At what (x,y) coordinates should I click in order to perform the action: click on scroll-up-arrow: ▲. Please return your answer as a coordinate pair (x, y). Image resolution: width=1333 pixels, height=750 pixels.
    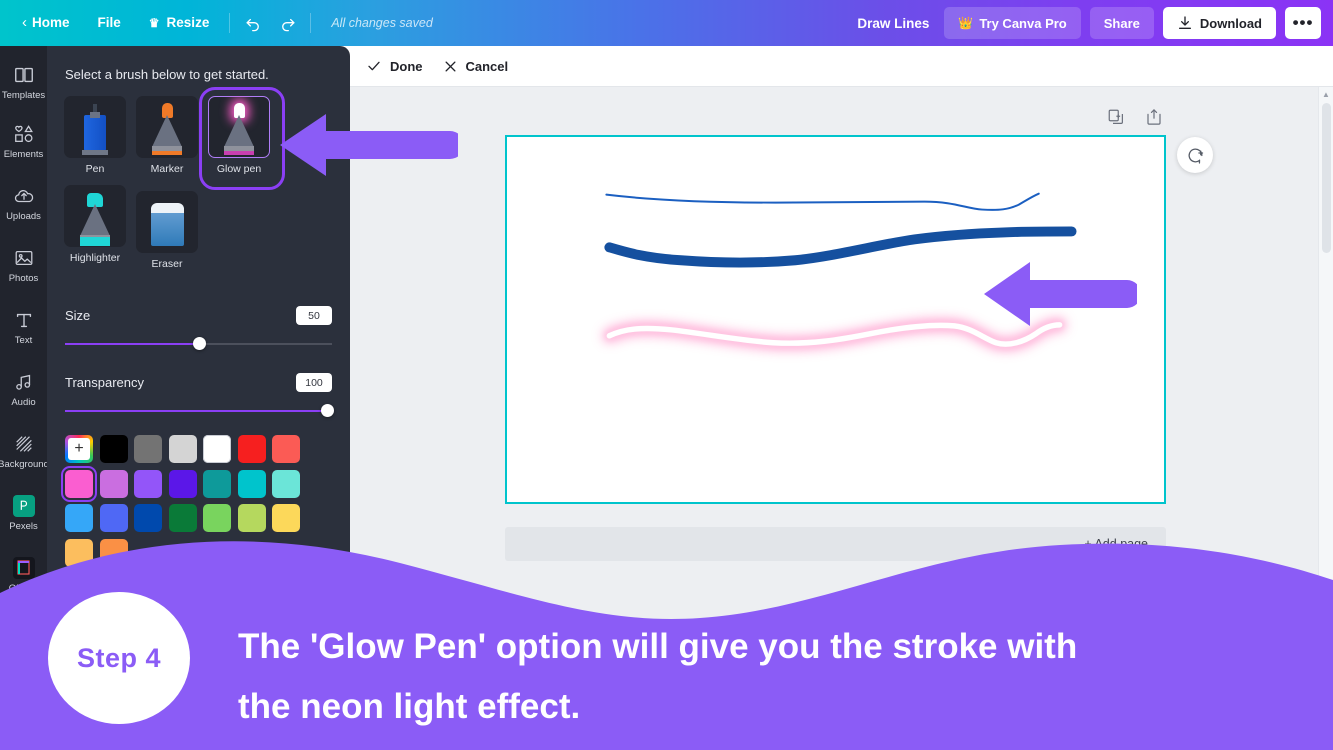
    Looking at the image, I should click on (1326, 94).